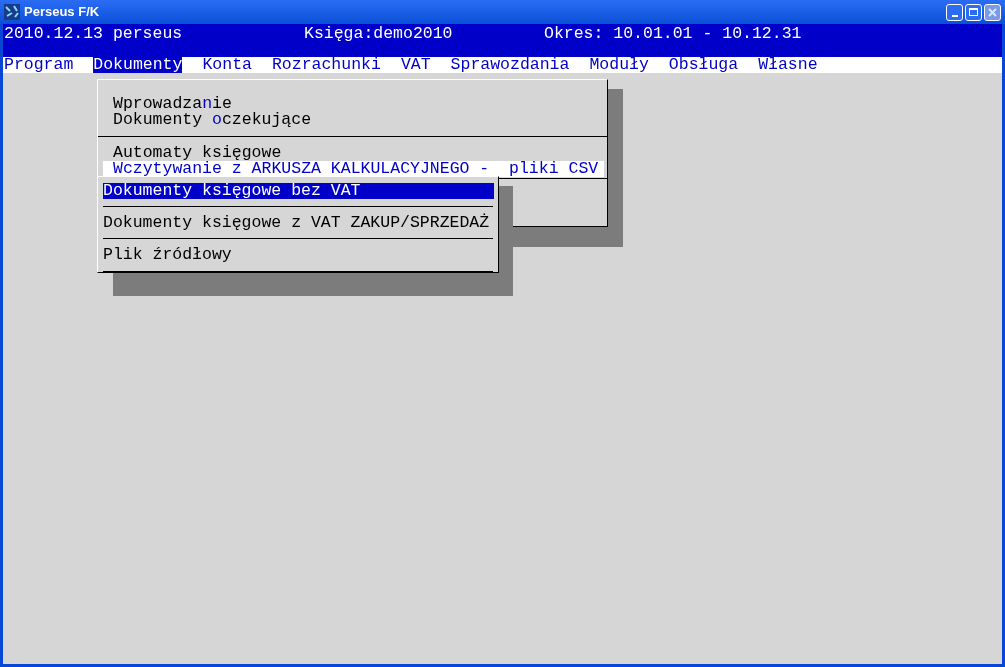  What do you see at coordinates (510, 65) in the screenshot?
I see `menu-bar-item: Sprawozdania` at bounding box center [510, 65].